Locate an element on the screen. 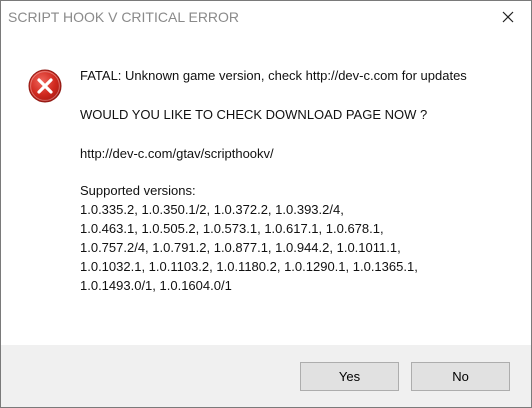 The image size is (532, 408). no-button: No is located at coordinates (460, 376).